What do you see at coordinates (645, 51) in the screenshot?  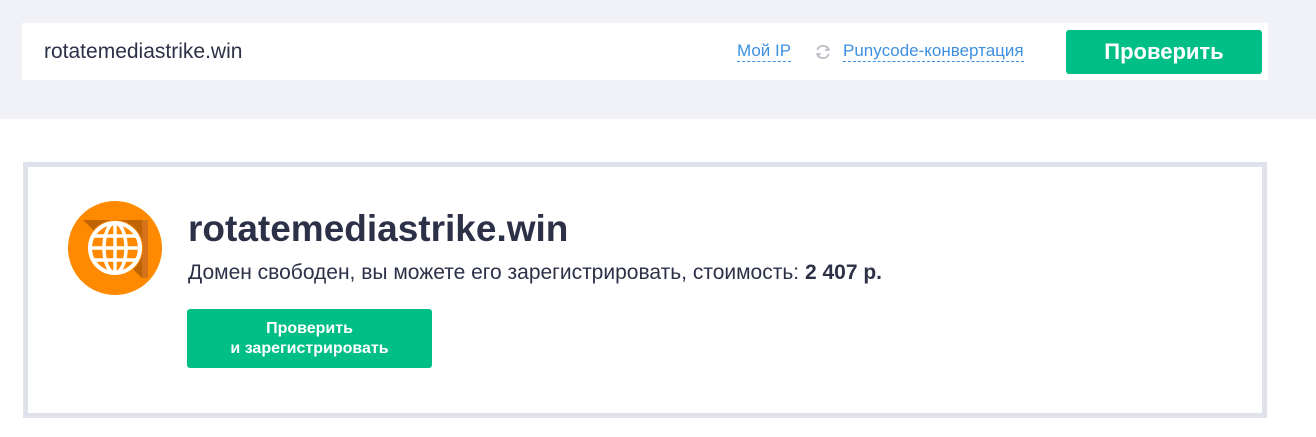 I see `search-bar: Мой IP Punycode-конвертация Проверить` at bounding box center [645, 51].